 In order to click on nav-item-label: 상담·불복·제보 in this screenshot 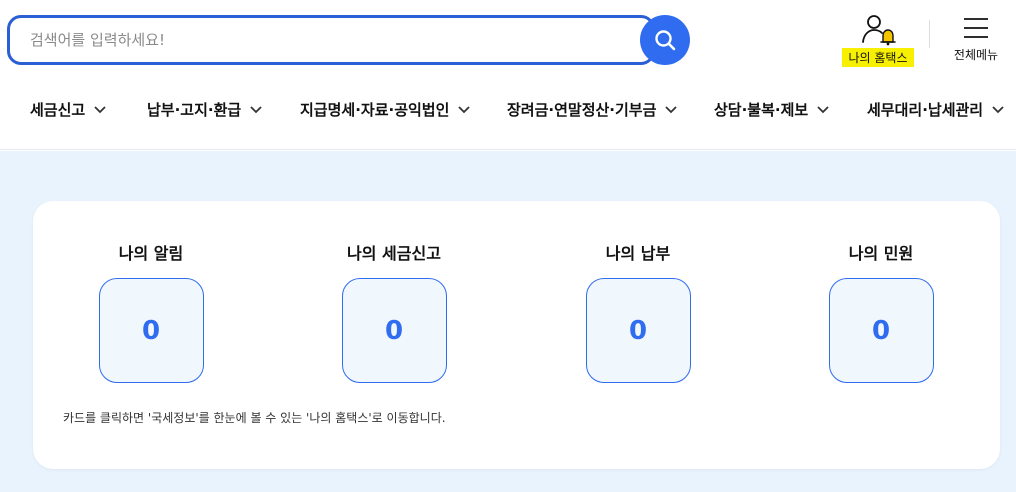, I will do `click(761, 109)`.